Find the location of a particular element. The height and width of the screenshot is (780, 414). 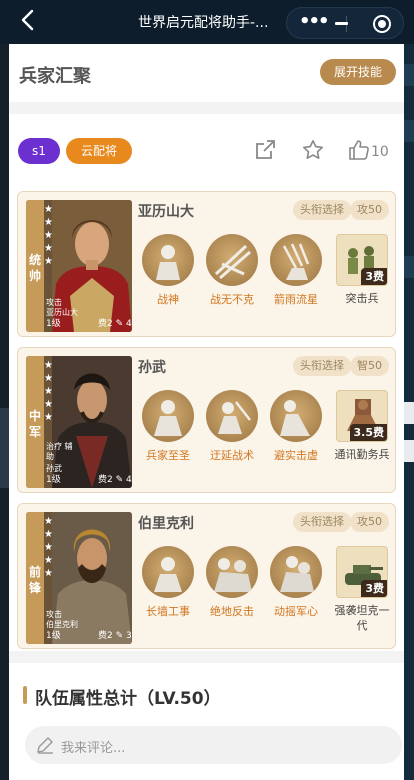

top-navigation-bar: 世界启元配将助手-... ••• is located at coordinates (207, 22).